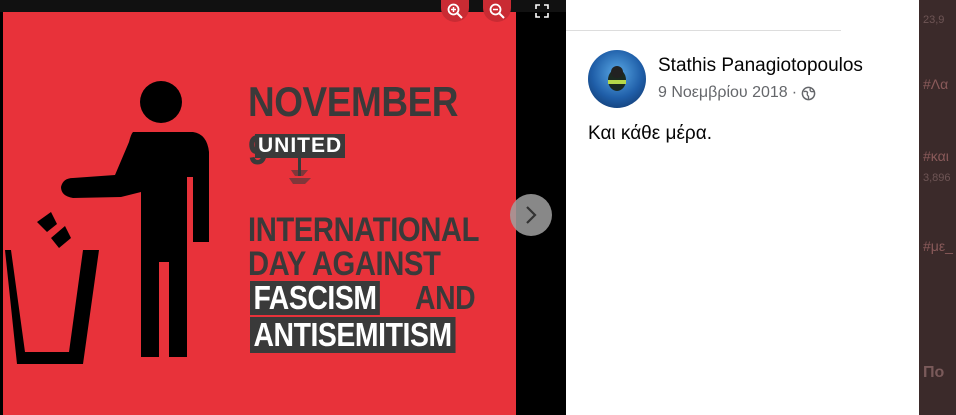 This screenshot has height=415, width=956. What do you see at coordinates (937, 207) in the screenshot?
I see `background-feed: 23,9 #Λα #και 3,896 #με_ Πο` at bounding box center [937, 207].